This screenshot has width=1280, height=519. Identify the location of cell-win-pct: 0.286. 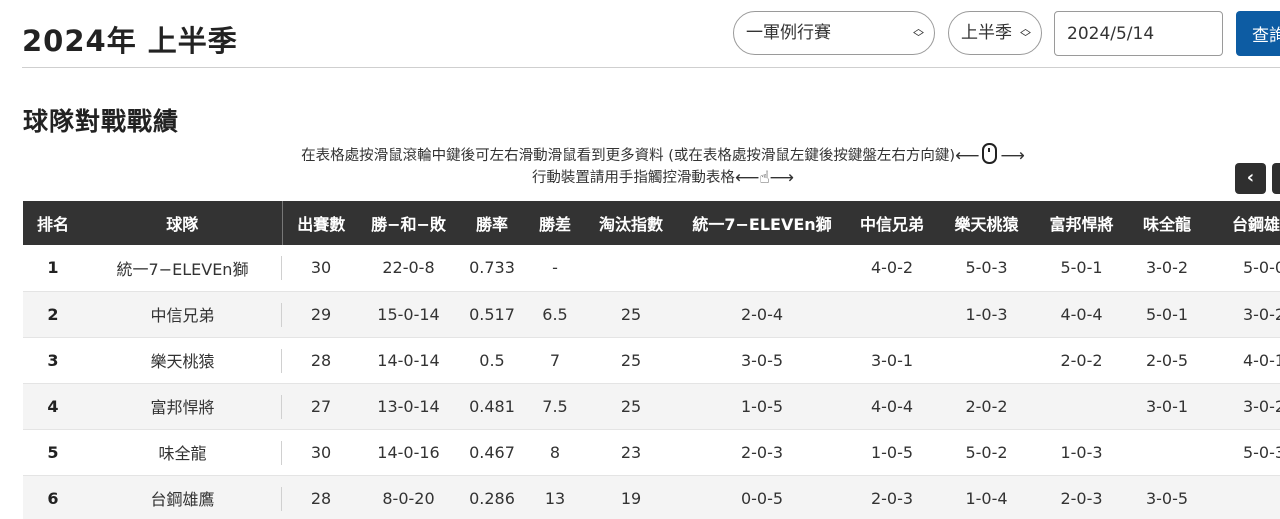
(492, 498).